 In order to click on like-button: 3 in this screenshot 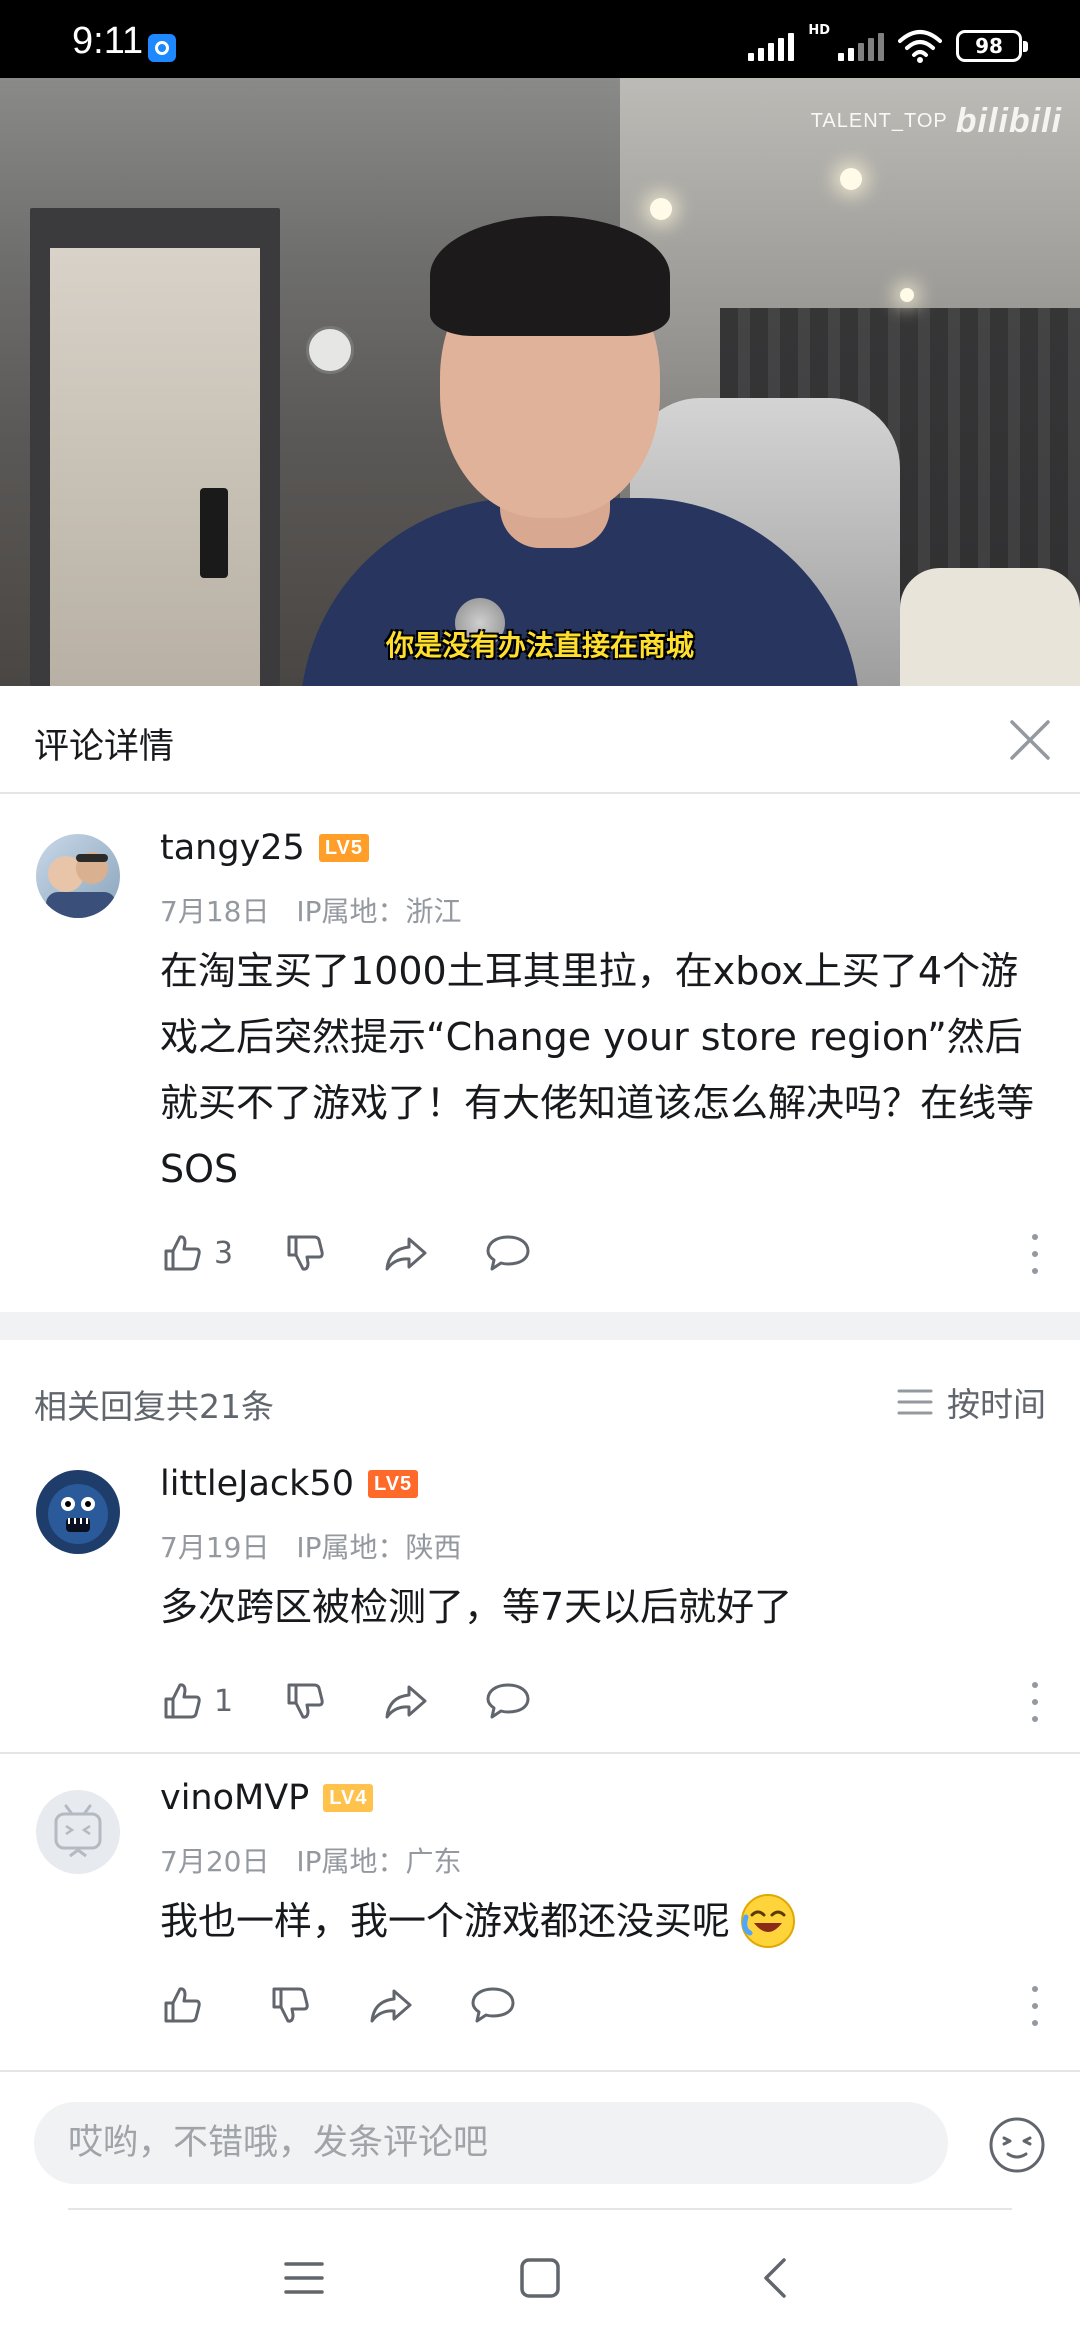, I will do `click(196, 1253)`.